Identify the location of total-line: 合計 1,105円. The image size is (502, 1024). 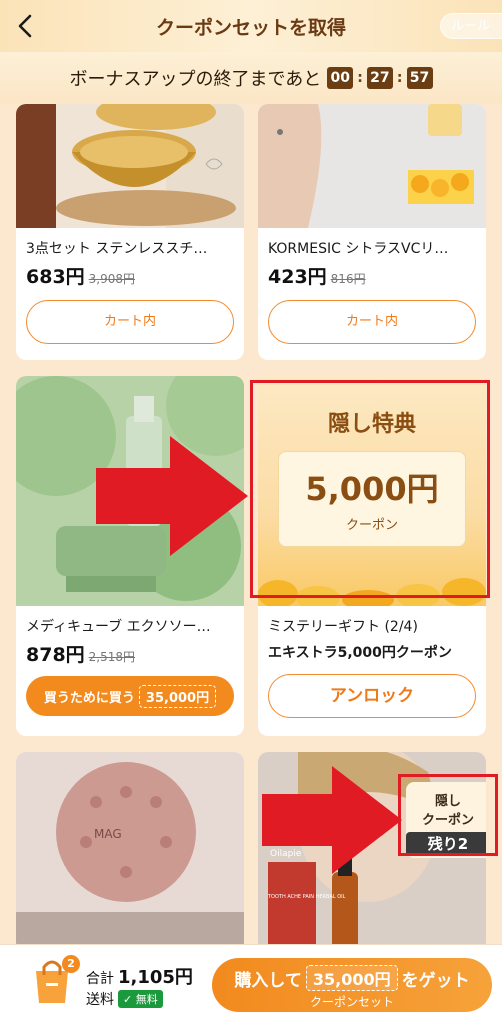
(139, 976).